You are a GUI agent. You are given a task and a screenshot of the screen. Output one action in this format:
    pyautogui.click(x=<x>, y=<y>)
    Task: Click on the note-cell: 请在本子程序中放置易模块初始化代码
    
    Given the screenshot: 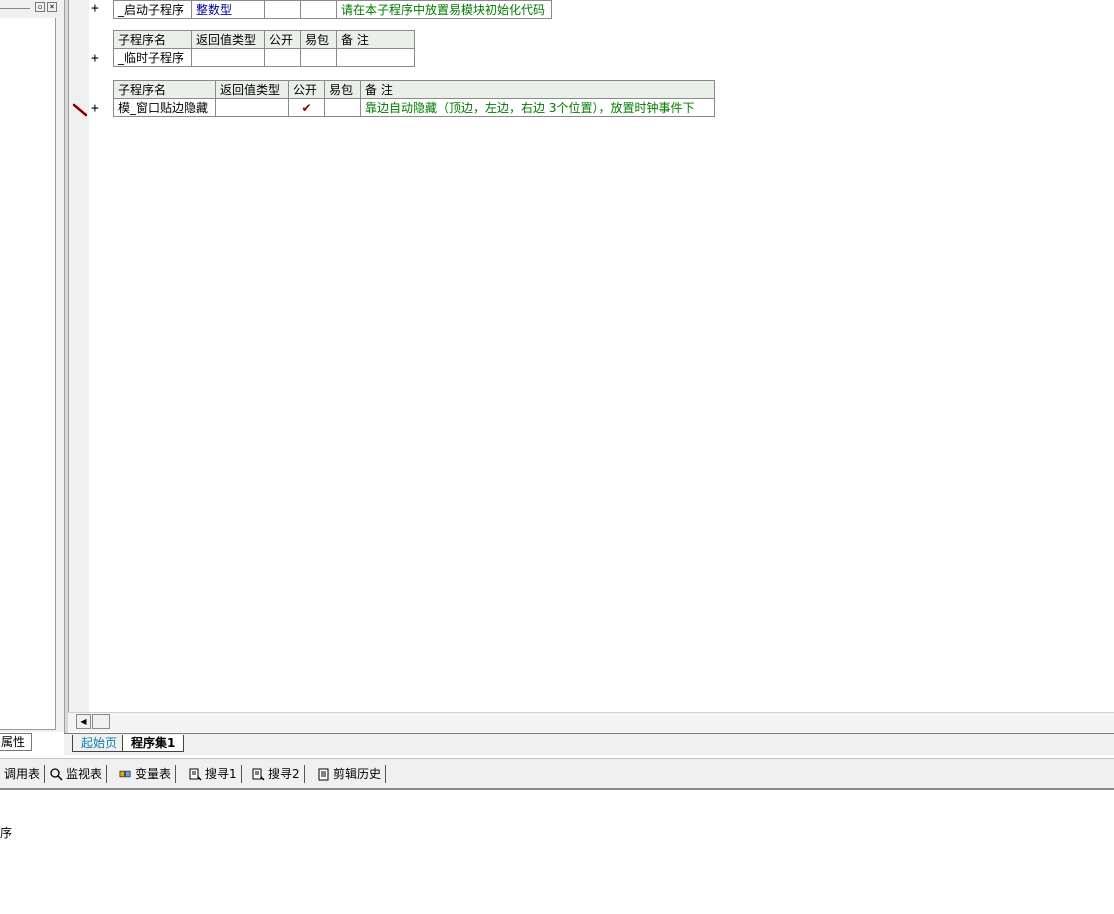 What is the action you would take?
    pyautogui.click(x=444, y=9)
    